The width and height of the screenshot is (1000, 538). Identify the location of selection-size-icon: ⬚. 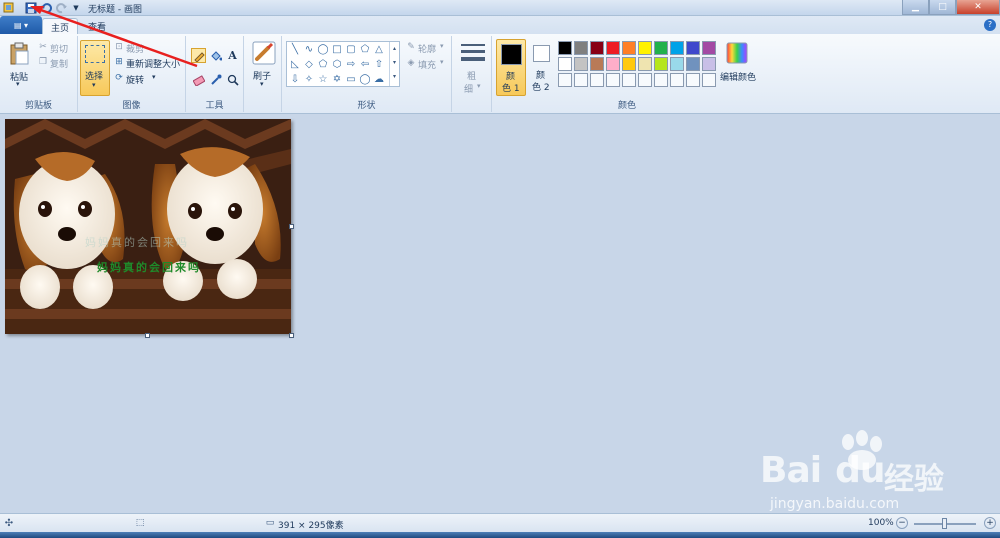
(140, 523).